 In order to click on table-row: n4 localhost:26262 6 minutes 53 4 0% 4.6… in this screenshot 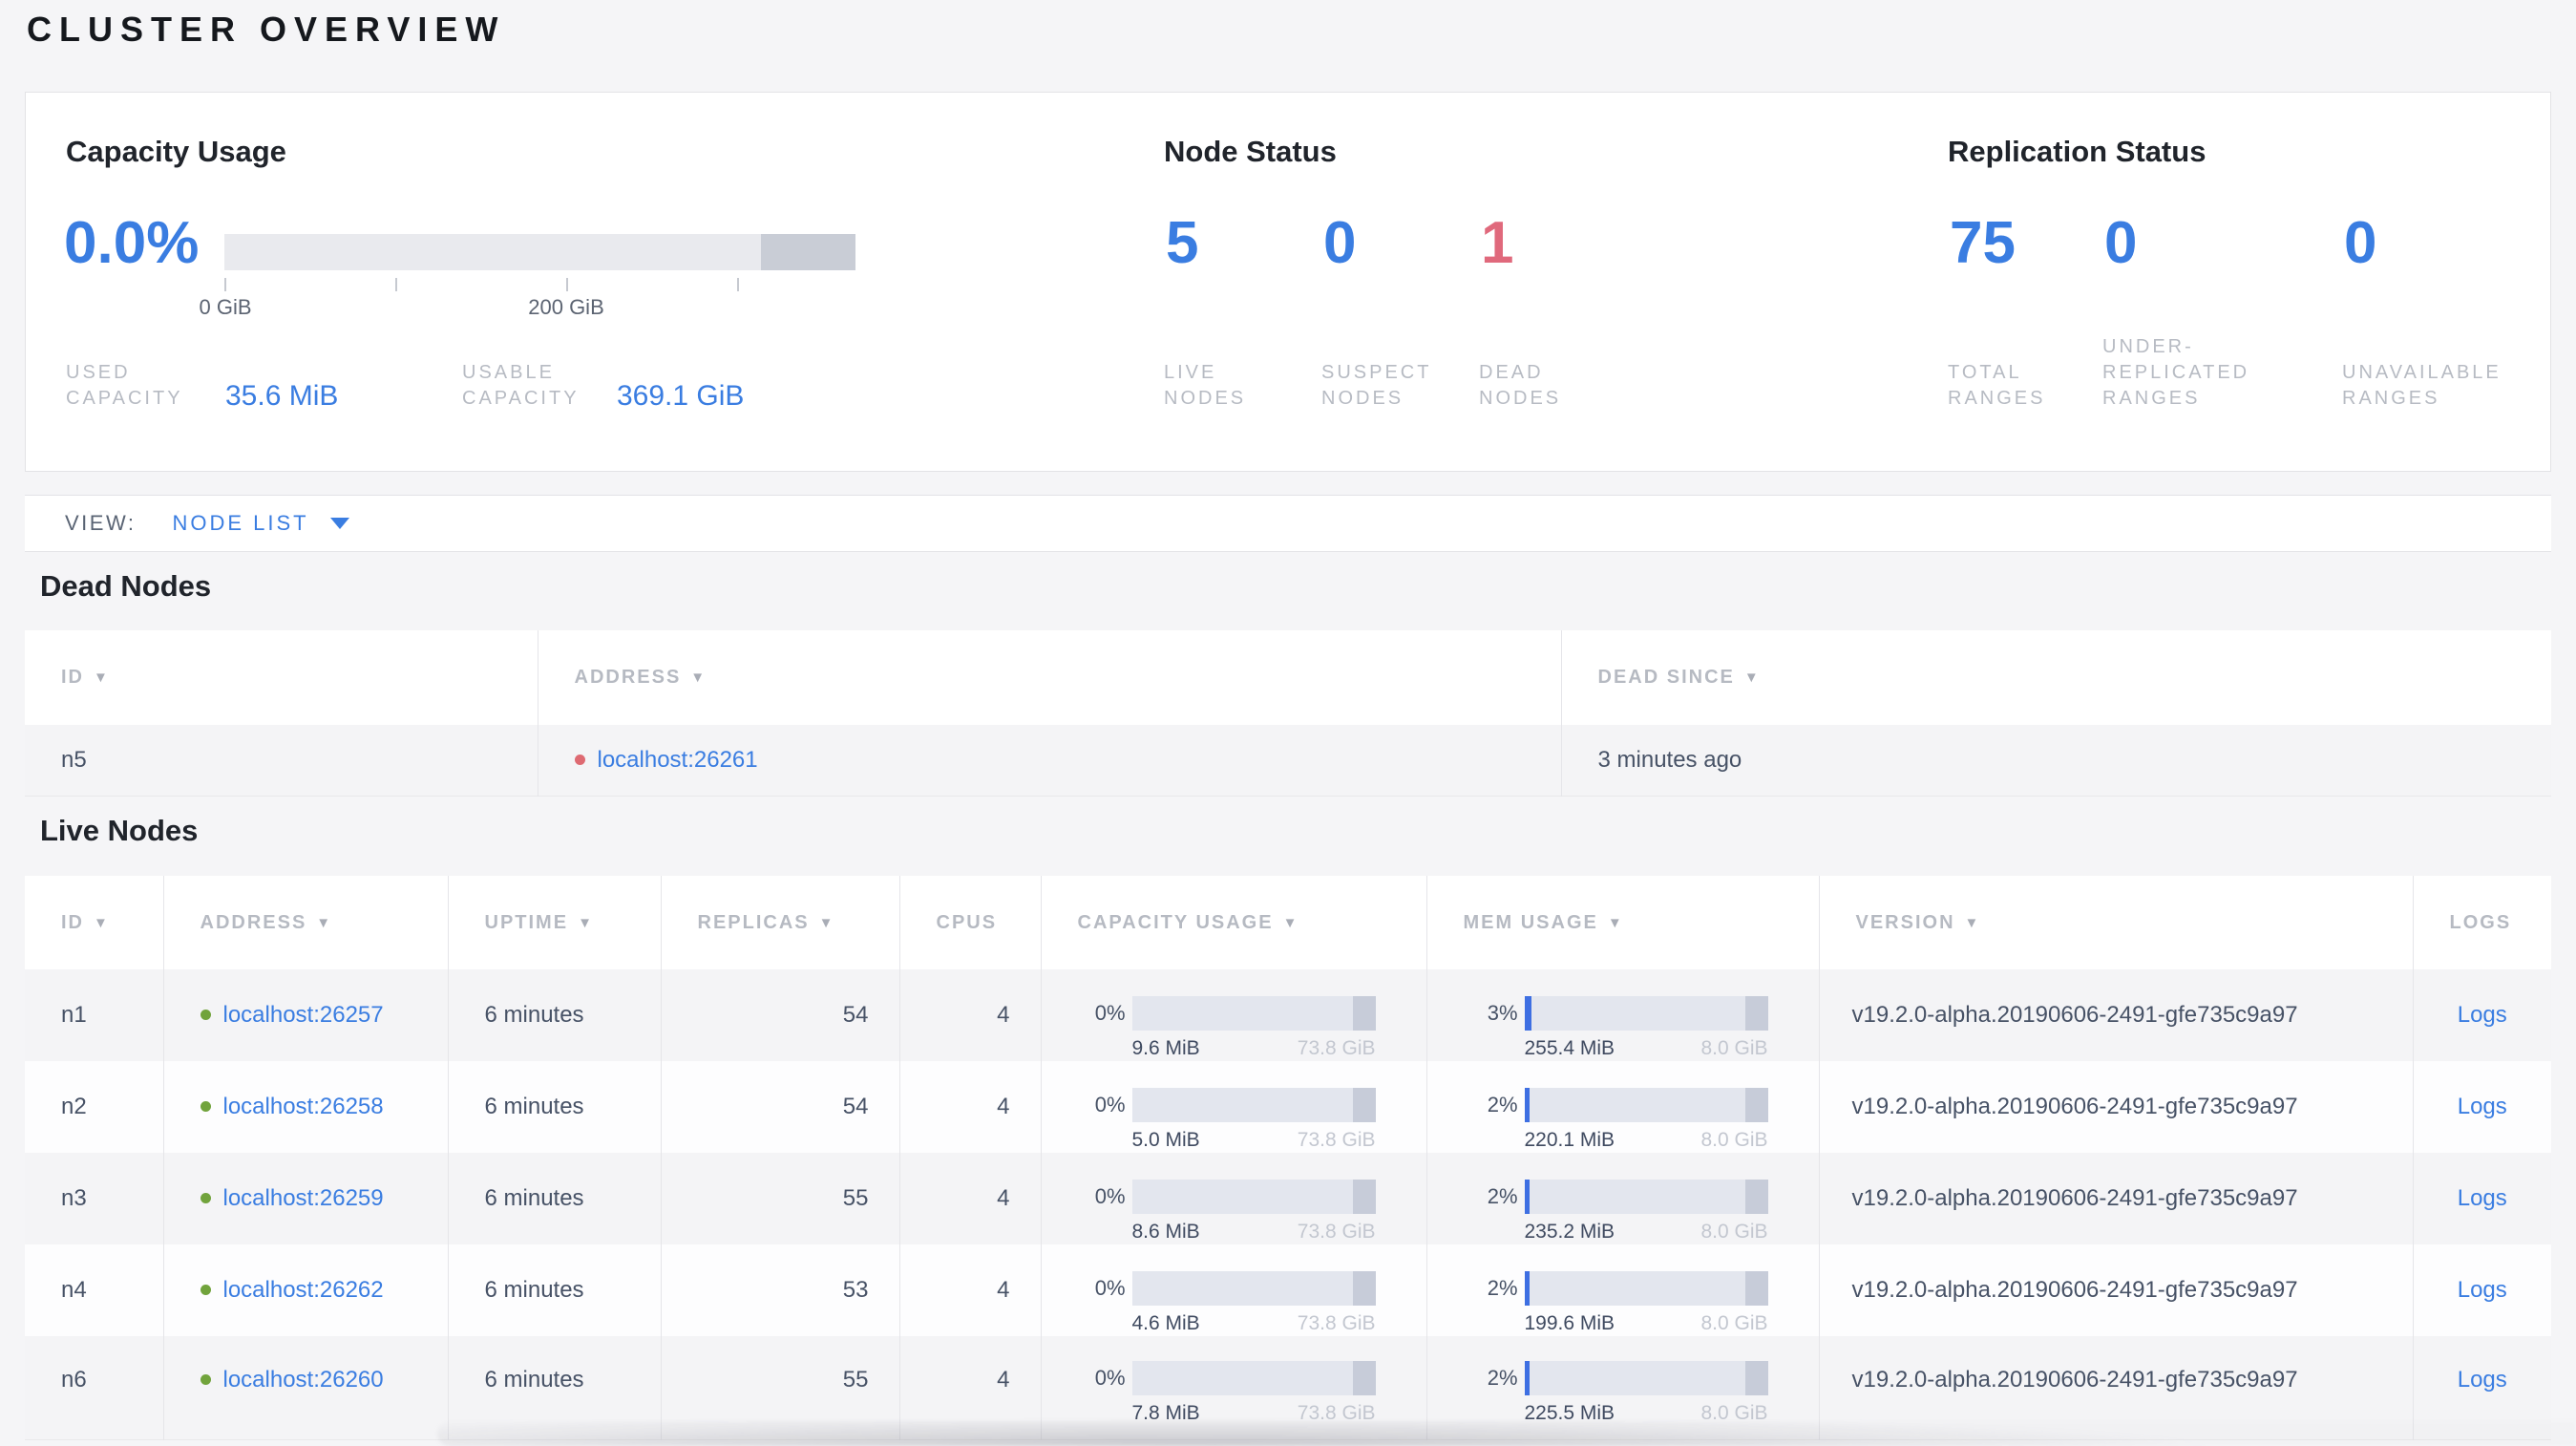, I will do `click(1288, 1290)`.